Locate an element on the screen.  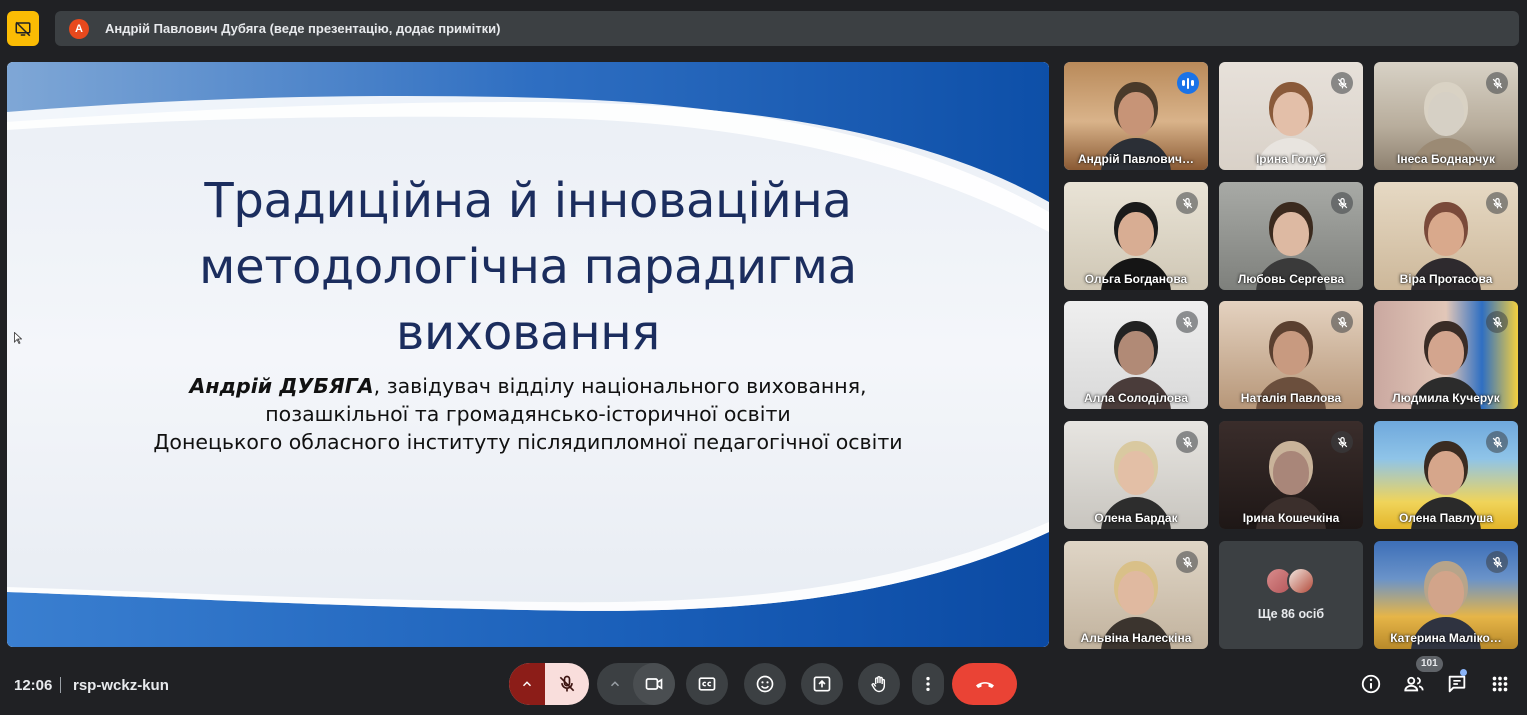
more-vert-icon is located at coordinates (928, 684).